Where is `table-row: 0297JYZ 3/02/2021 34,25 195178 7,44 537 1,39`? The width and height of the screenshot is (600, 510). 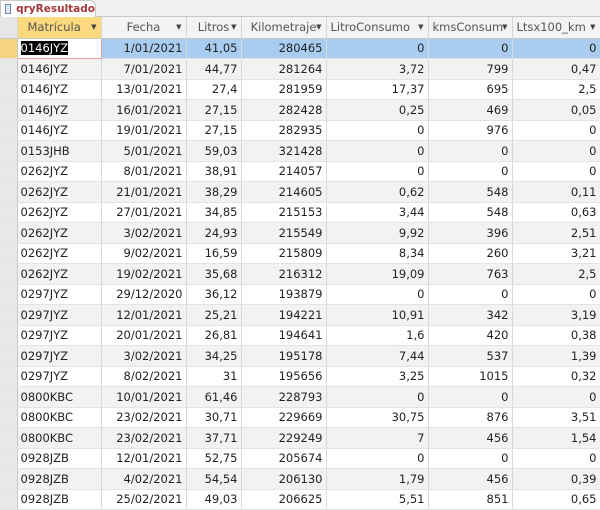 table-row: 0297JYZ 3/02/2021 34,25 195178 7,44 537 1,39 is located at coordinates (300, 356).